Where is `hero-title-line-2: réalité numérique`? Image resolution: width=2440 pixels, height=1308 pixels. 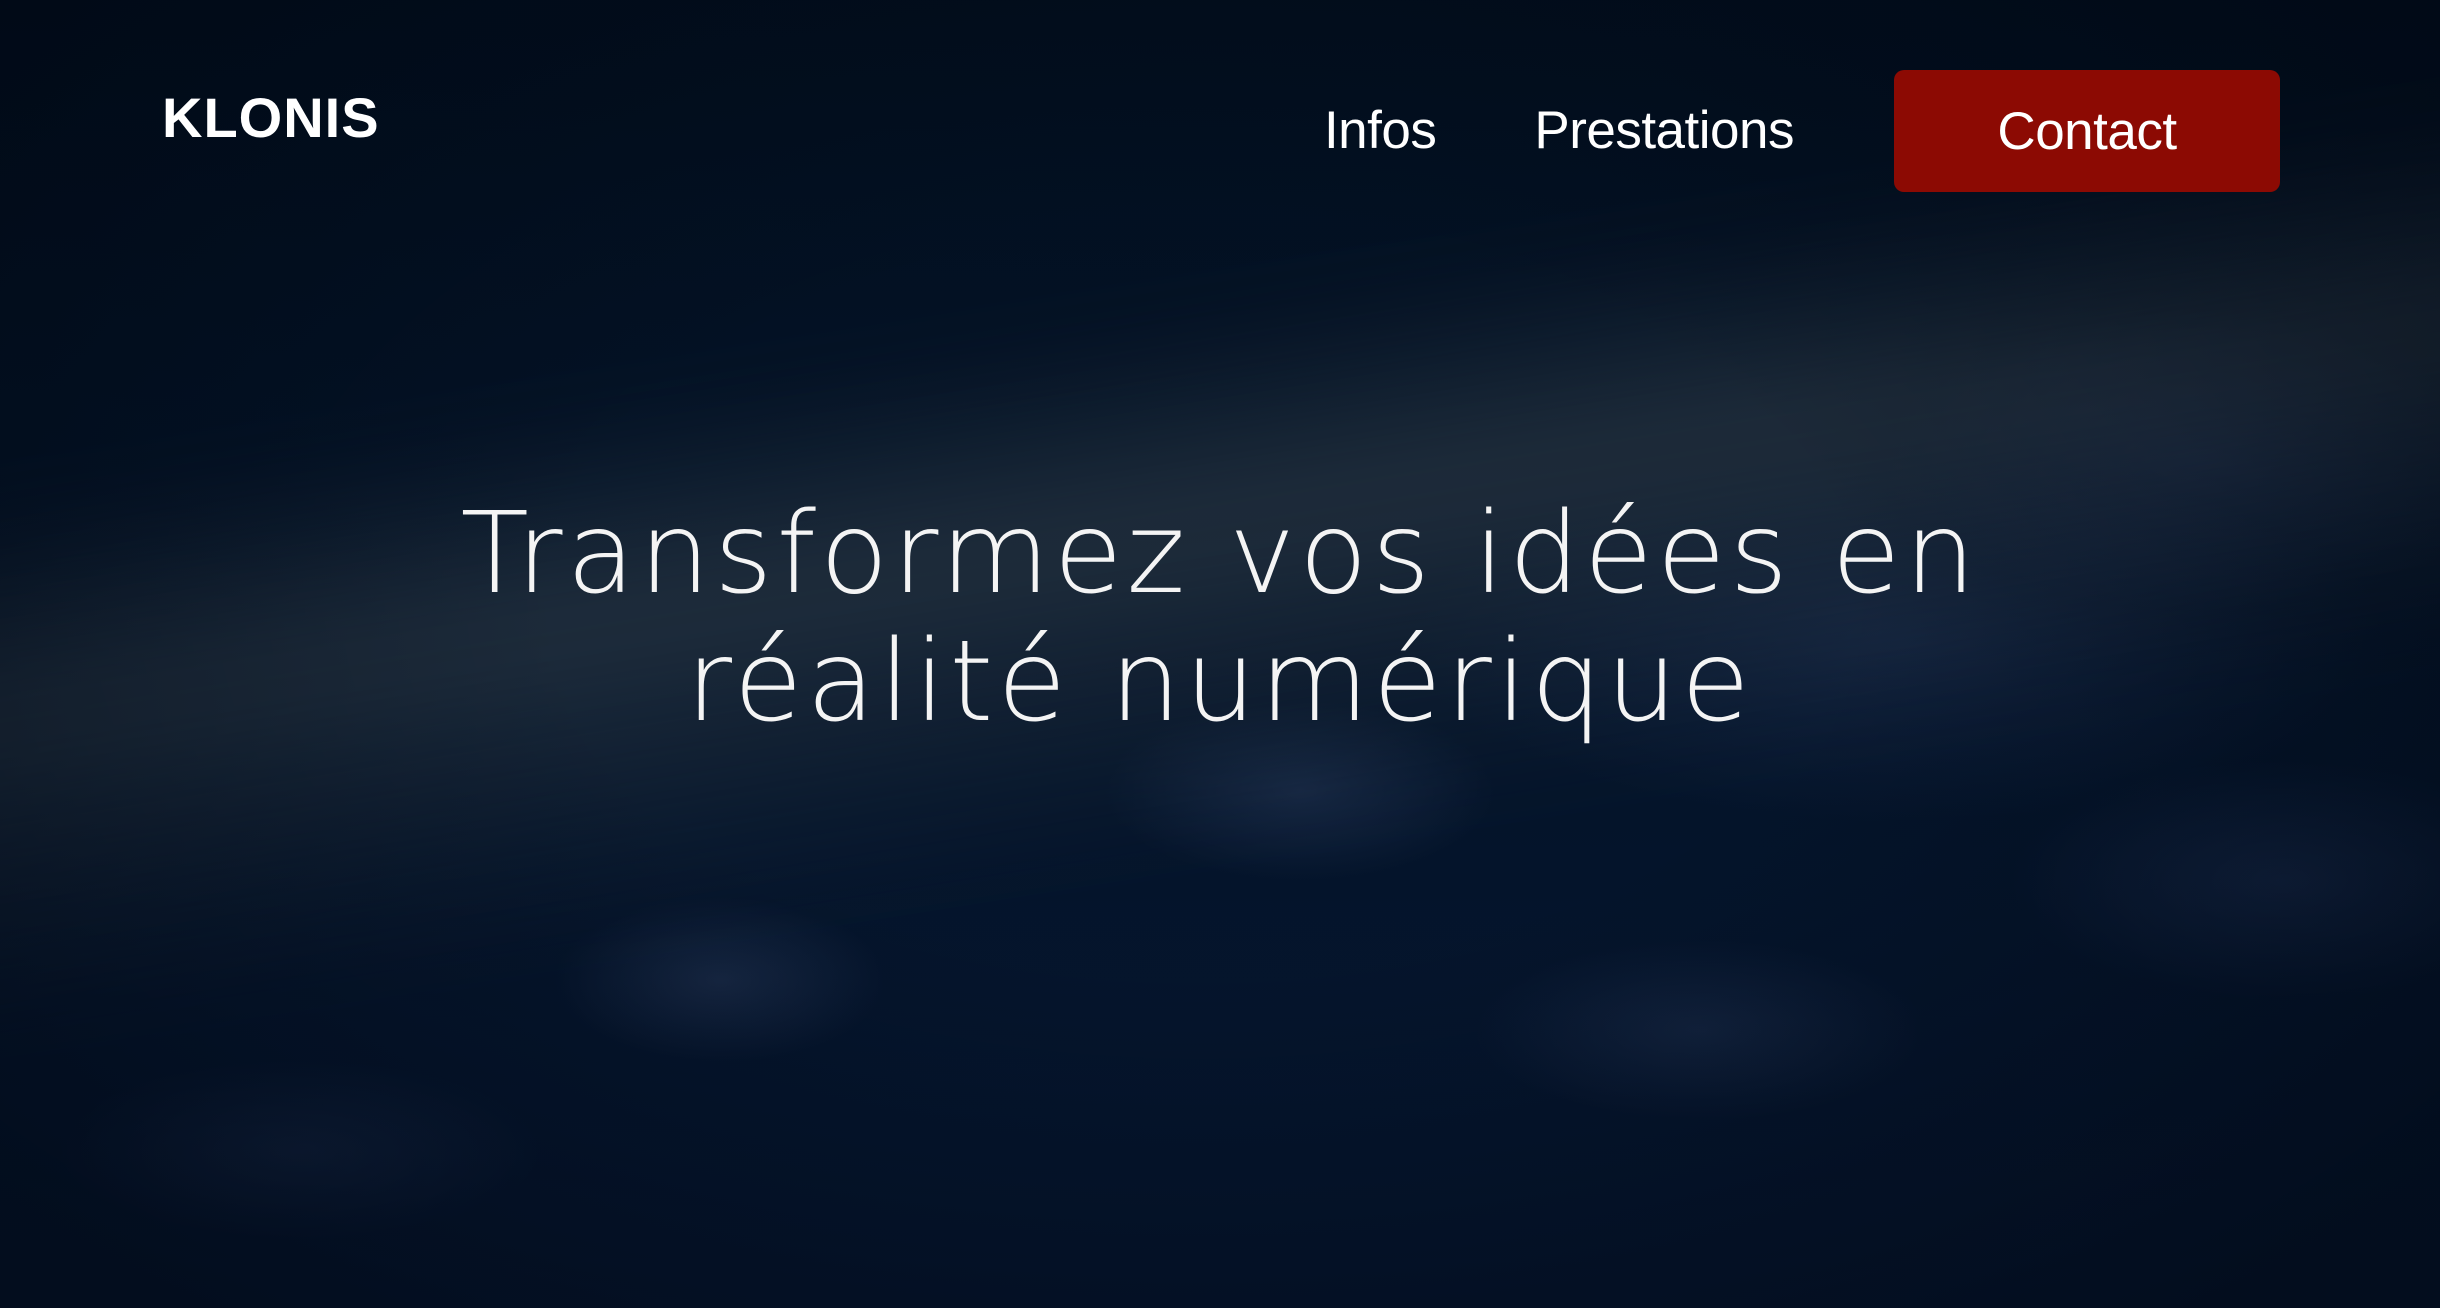 hero-title-line-2: réalité numérique is located at coordinates (1220, 682).